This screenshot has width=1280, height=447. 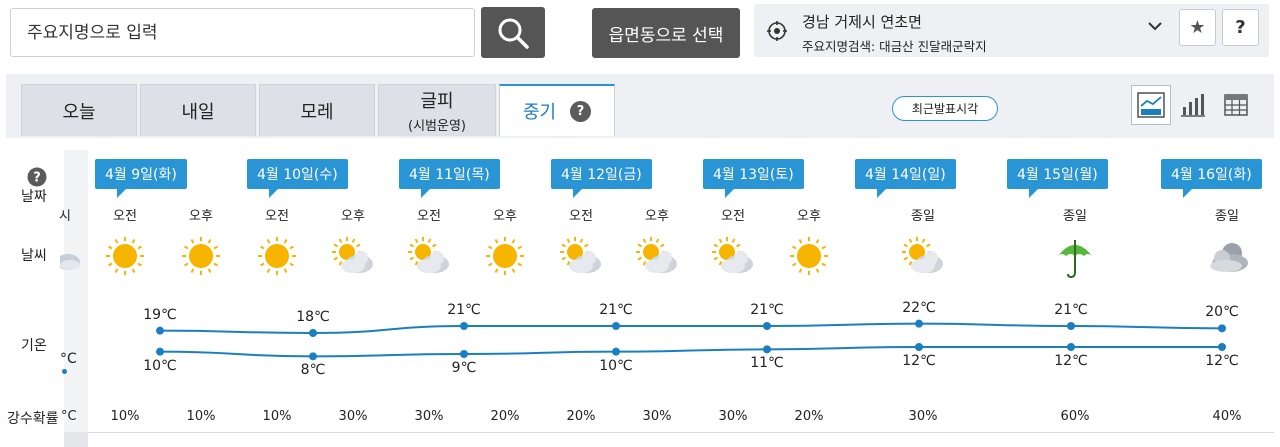 What do you see at coordinates (681, 432) in the screenshot?
I see `table-bottom-border` at bounding box center [681, 432].